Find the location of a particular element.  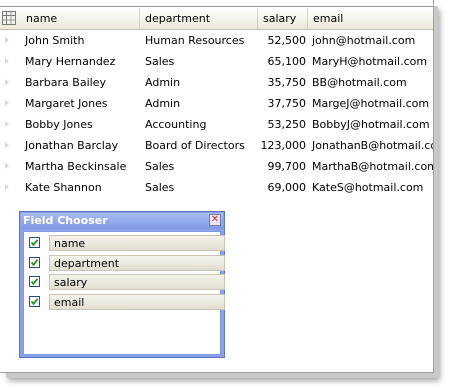

field-chooser-item: department is located at coordinates (127, 262).